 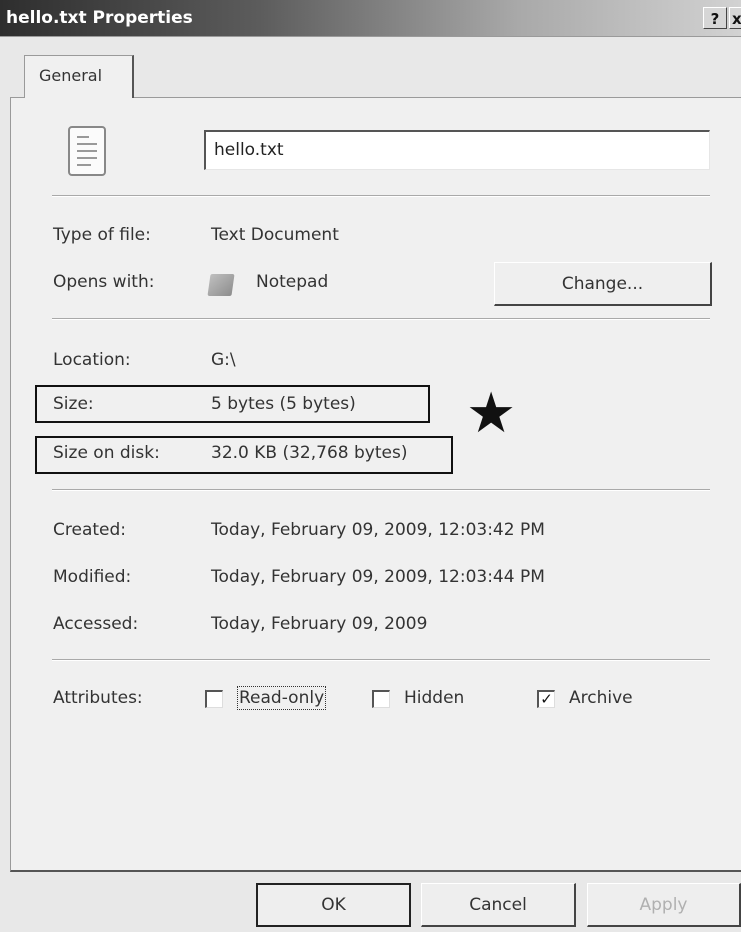 What do you see at coordinates (221, 285) in the screenshot?
I see `notepad-icon` at bounding box center [221, 285].